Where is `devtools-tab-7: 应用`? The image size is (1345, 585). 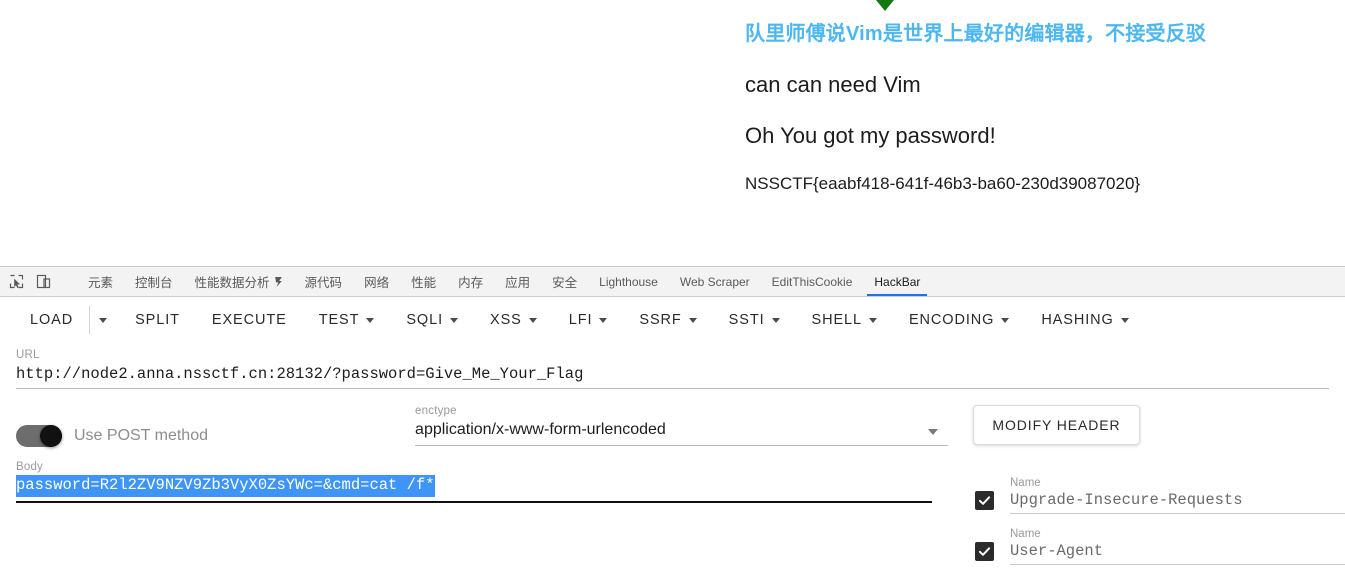 devtools-tab-7: 应用 is located at coordinates (517, 281).